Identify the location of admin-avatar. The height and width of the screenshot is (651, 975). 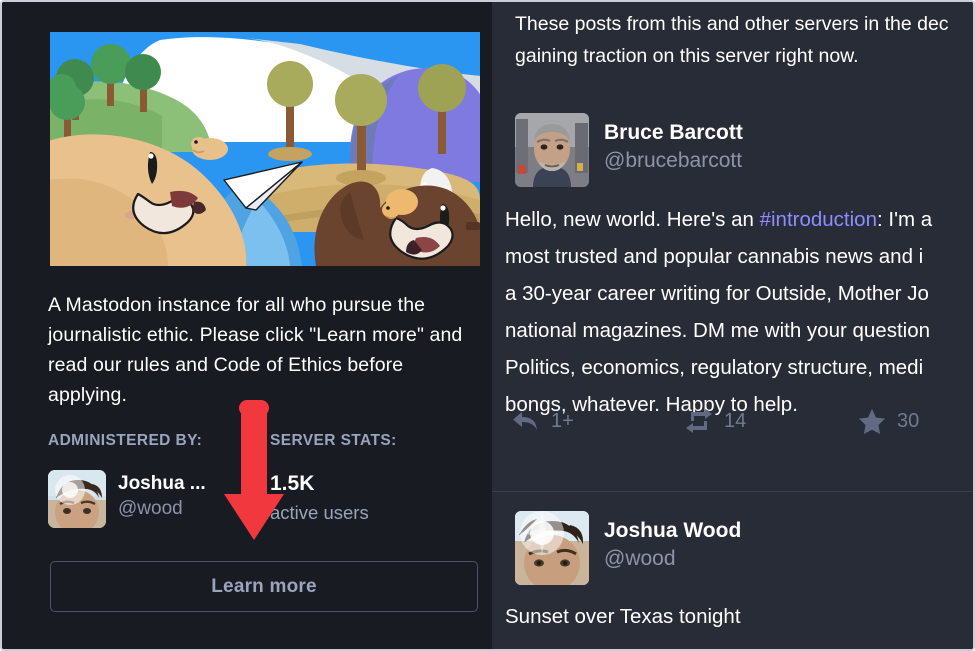
(77, 499).